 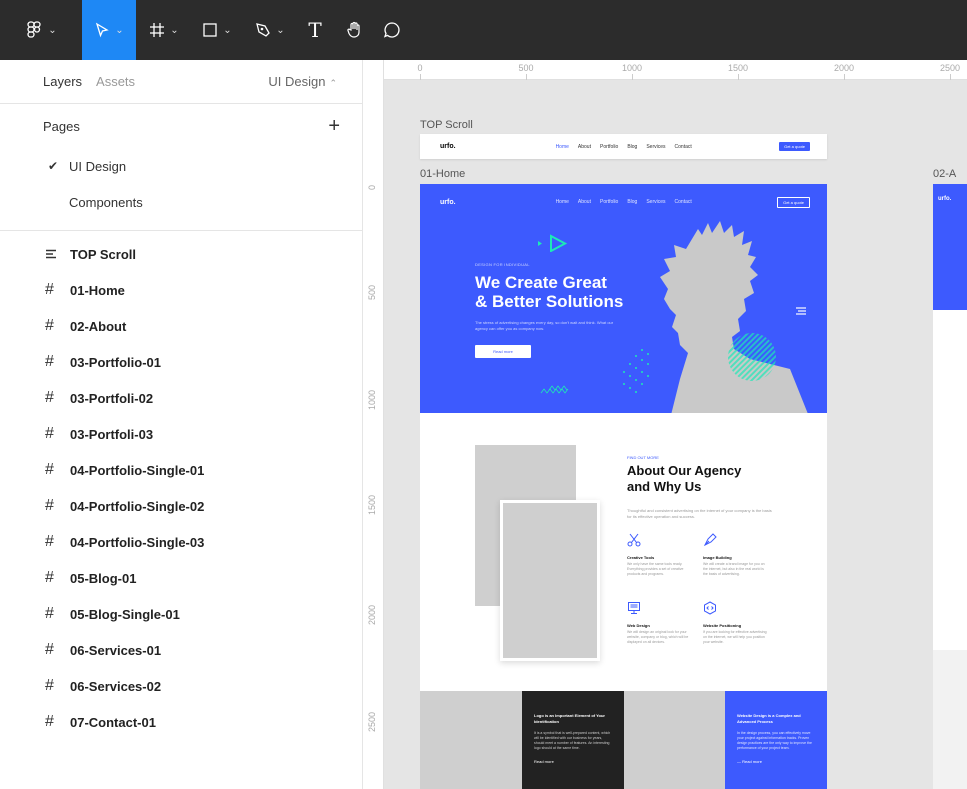 I want to click on layer-04-portfolio-single-02: #04-Portfolio-Single-02, so click(x=181, y=506).